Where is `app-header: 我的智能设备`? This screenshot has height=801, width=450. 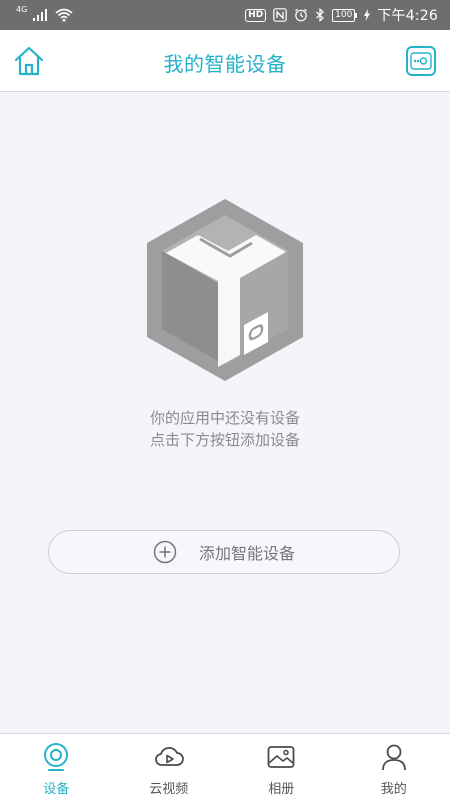
app-header: 我的智能设备 is located at coordinates (225, 61).